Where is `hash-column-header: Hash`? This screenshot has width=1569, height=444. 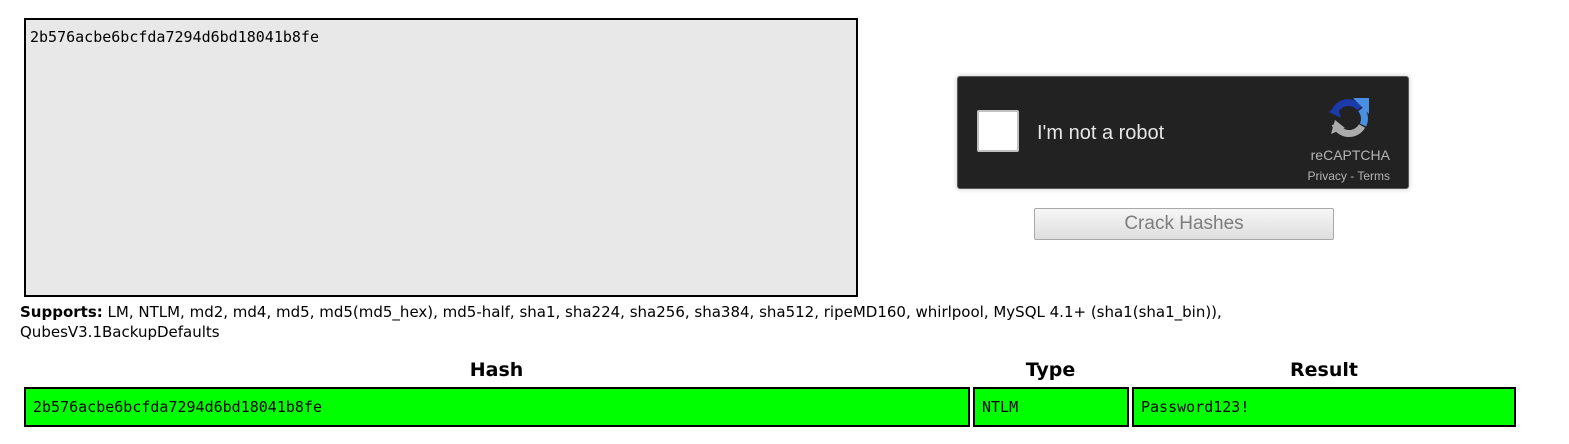 hash-column-header: Hash is located at coordinates (496, 370).